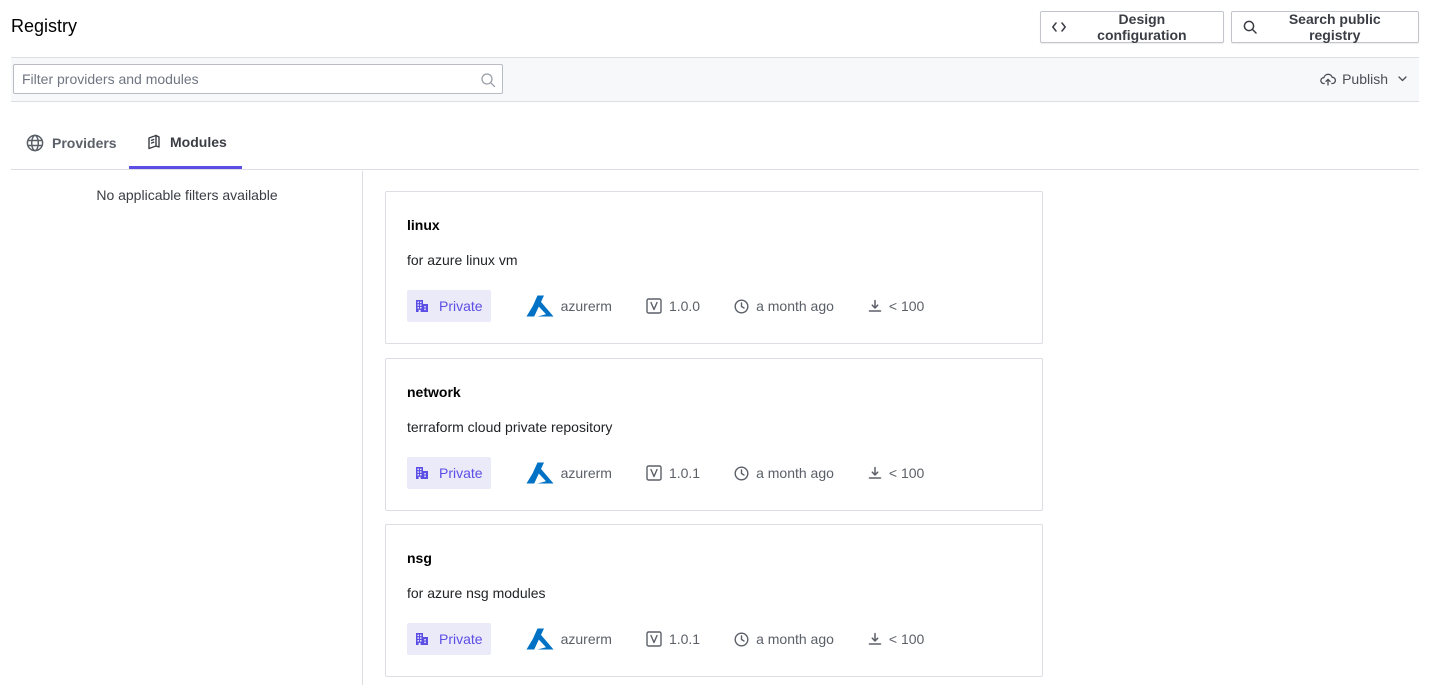  I want to click on module-title: nsg, so click(419, 558).